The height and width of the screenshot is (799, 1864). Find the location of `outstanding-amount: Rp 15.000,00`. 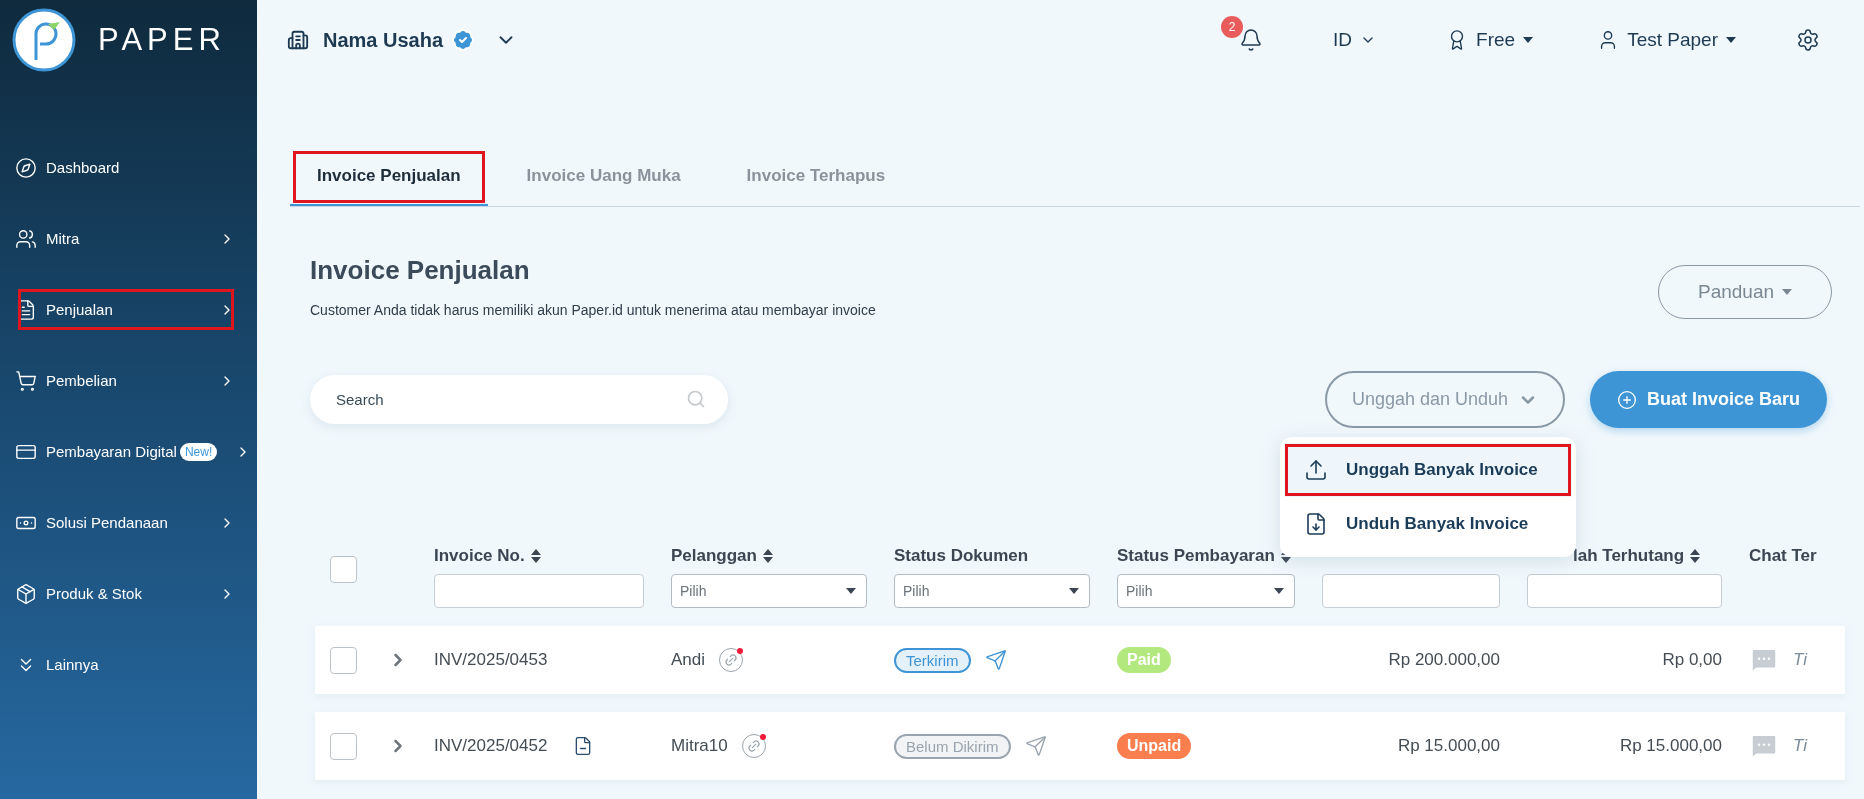

outstanding-amount: Rp 15.000,00 is located at coordinates (1670, 746).